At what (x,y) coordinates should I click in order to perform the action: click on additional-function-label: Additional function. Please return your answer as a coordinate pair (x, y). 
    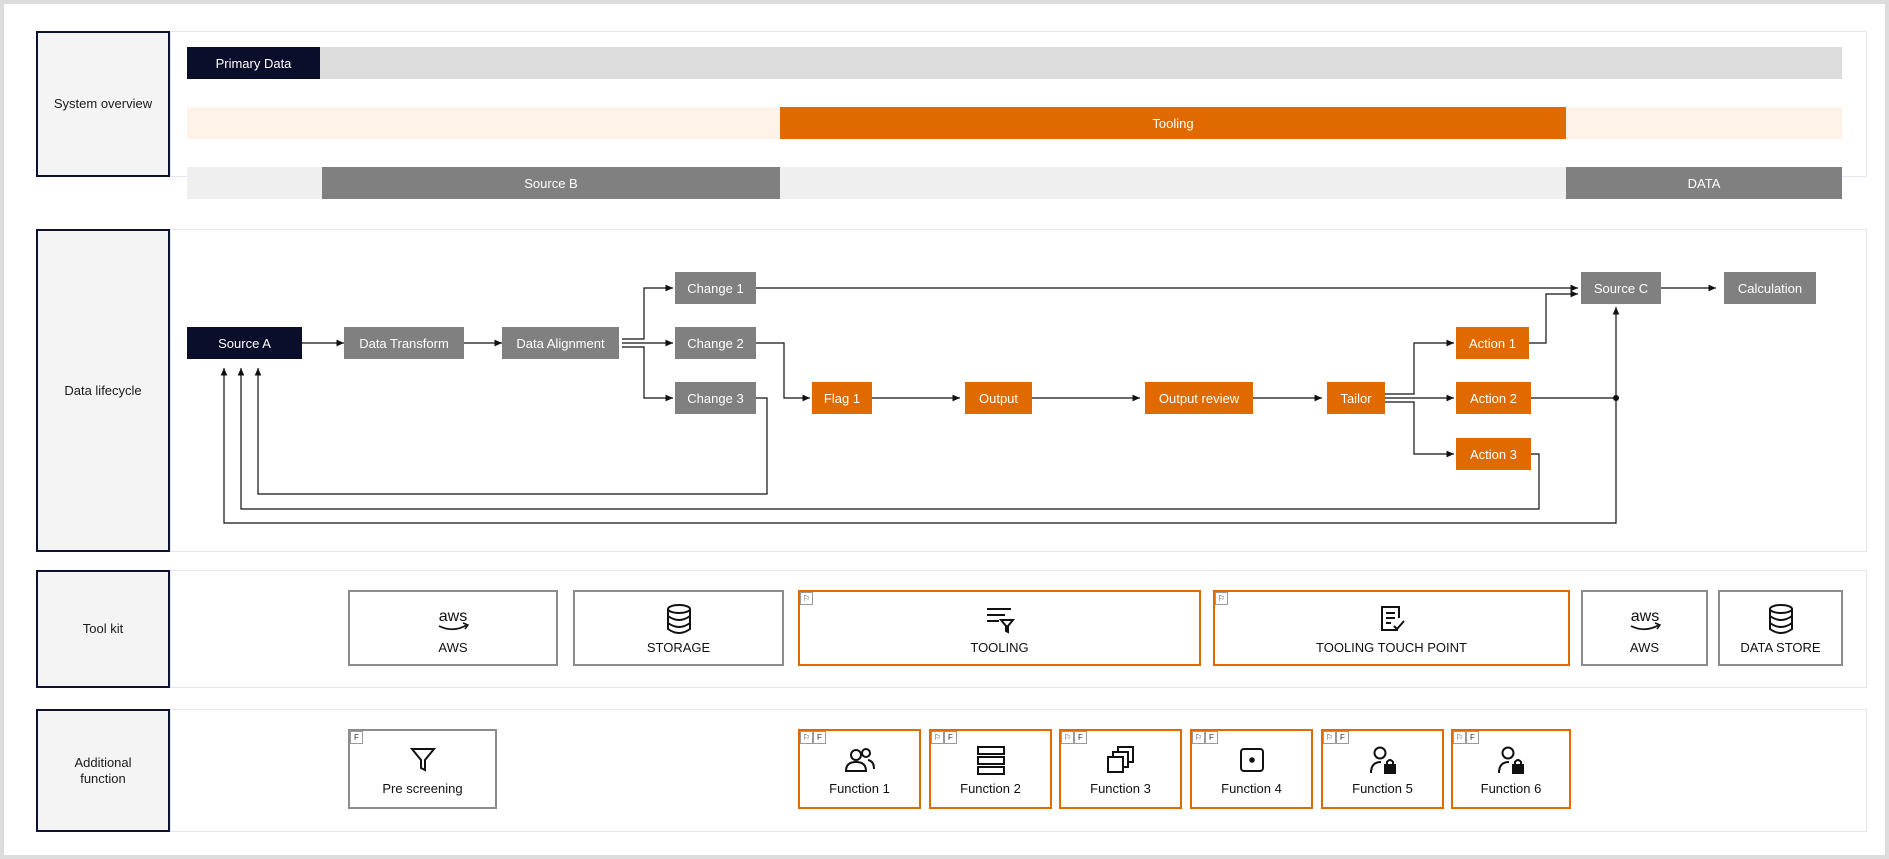
    Looking at the image, I should click on (103, 770).